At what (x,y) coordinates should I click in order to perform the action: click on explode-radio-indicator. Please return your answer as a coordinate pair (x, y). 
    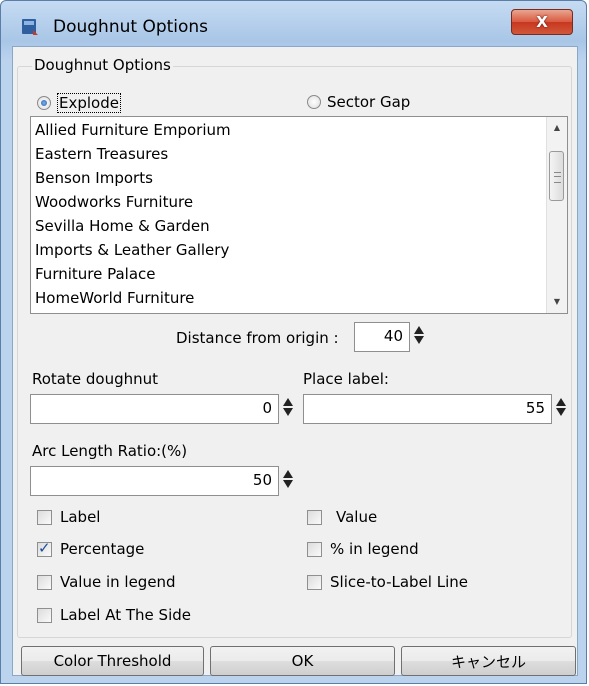
    Looking at the image, I should click on (44, 103).